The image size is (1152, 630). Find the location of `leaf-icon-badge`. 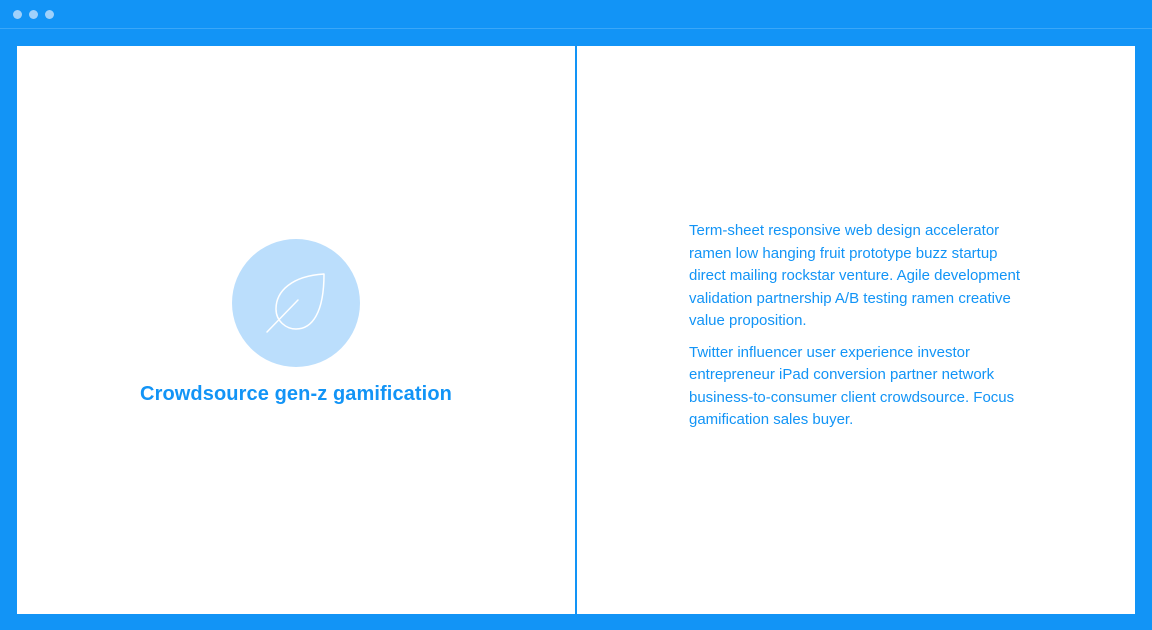

leaf-icon-badge is located at coordinates (296, 303).